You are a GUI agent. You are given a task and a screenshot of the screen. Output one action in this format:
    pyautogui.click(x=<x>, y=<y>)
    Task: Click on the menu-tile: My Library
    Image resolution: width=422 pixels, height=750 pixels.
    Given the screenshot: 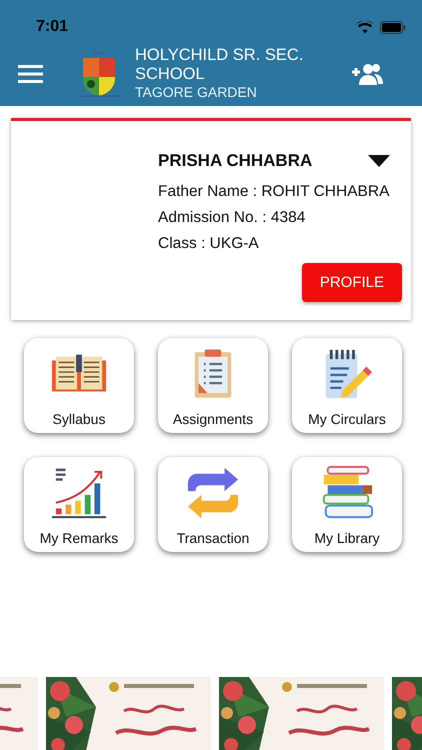 What is the action you would take?
    pyautogui.click(x=347, y=504)
    